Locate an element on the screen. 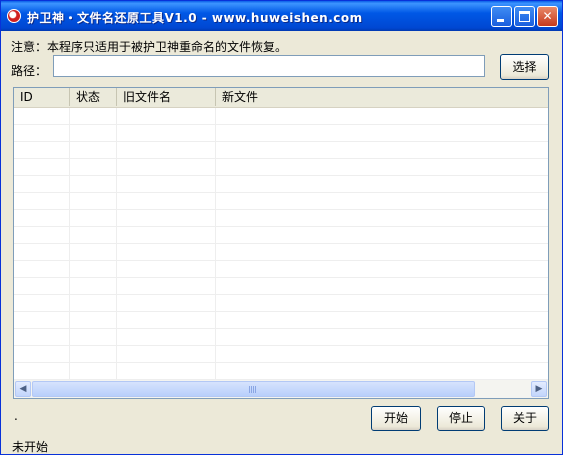  maximize-button is located at coordinates (524, 16).